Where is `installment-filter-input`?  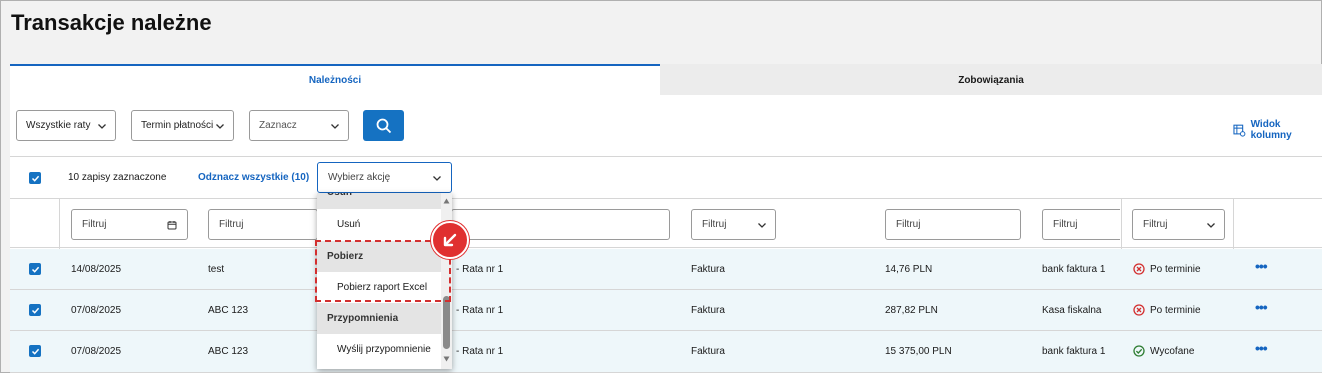 installment-filter-input is located at coordinates (560, 224).